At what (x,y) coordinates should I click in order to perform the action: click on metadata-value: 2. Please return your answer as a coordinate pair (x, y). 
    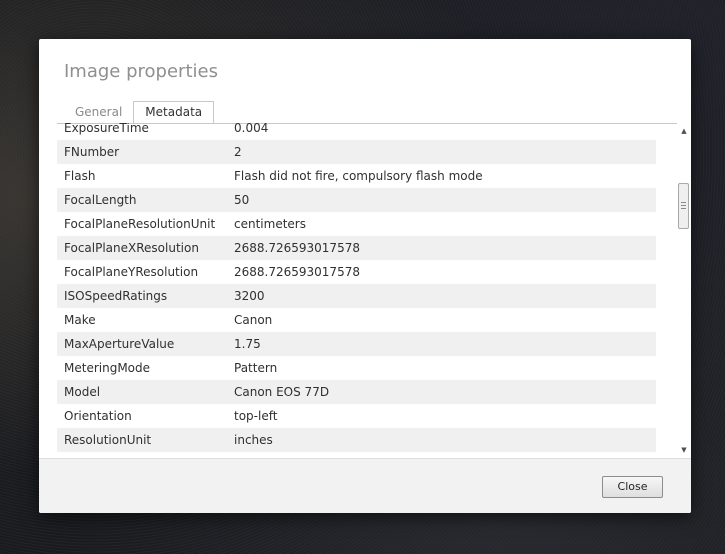
    Looking at the image, I should click on (238, 152).